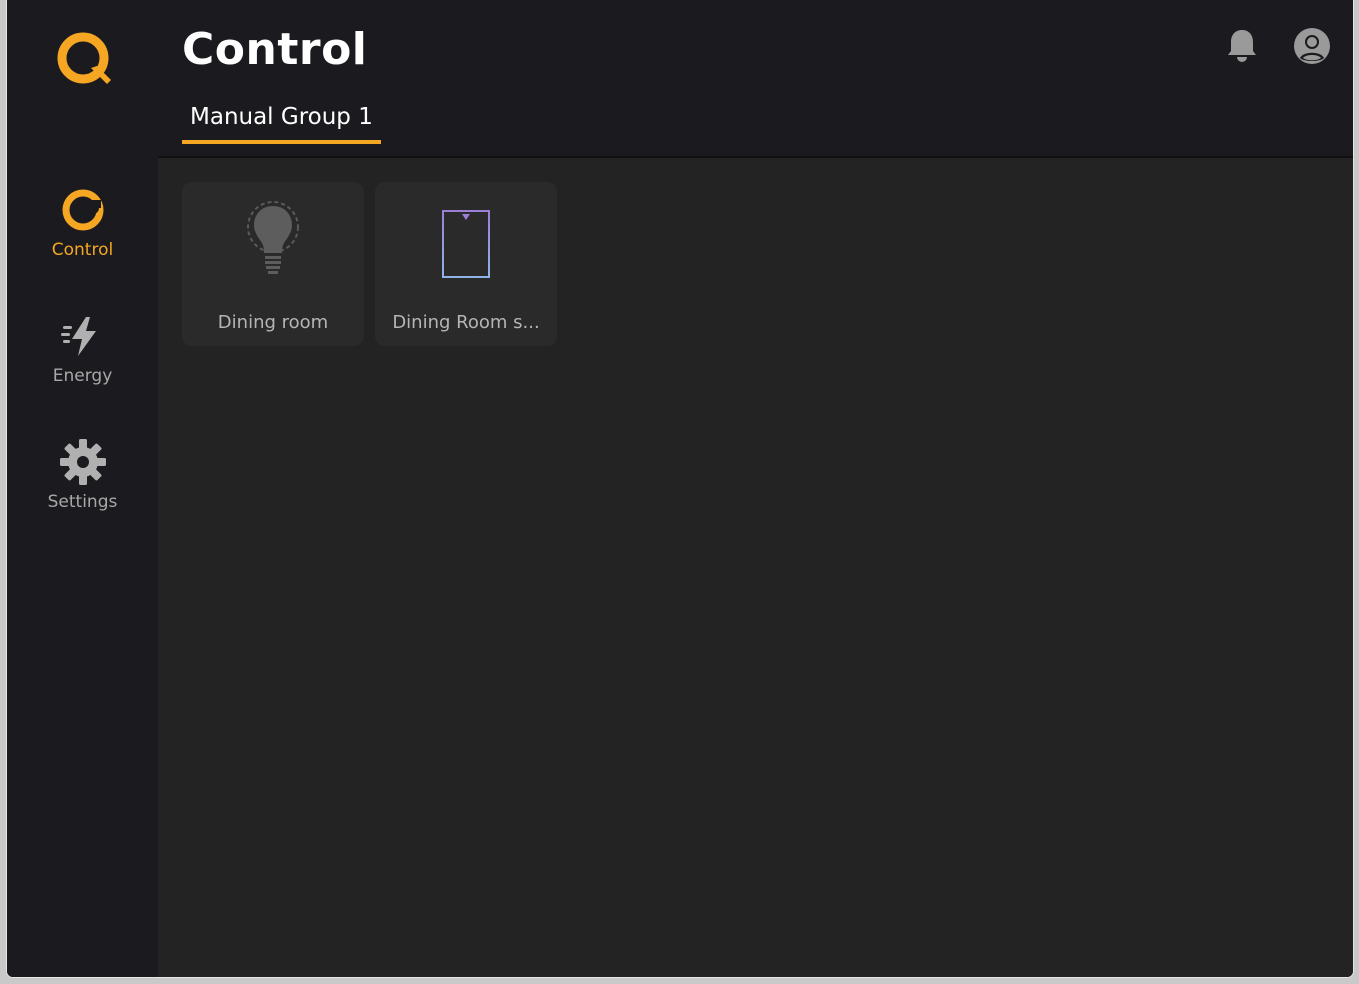  What do you see at coordinates (83, 210) in the screenshot?
I see `control-icon` at bounding box center [83, 210].